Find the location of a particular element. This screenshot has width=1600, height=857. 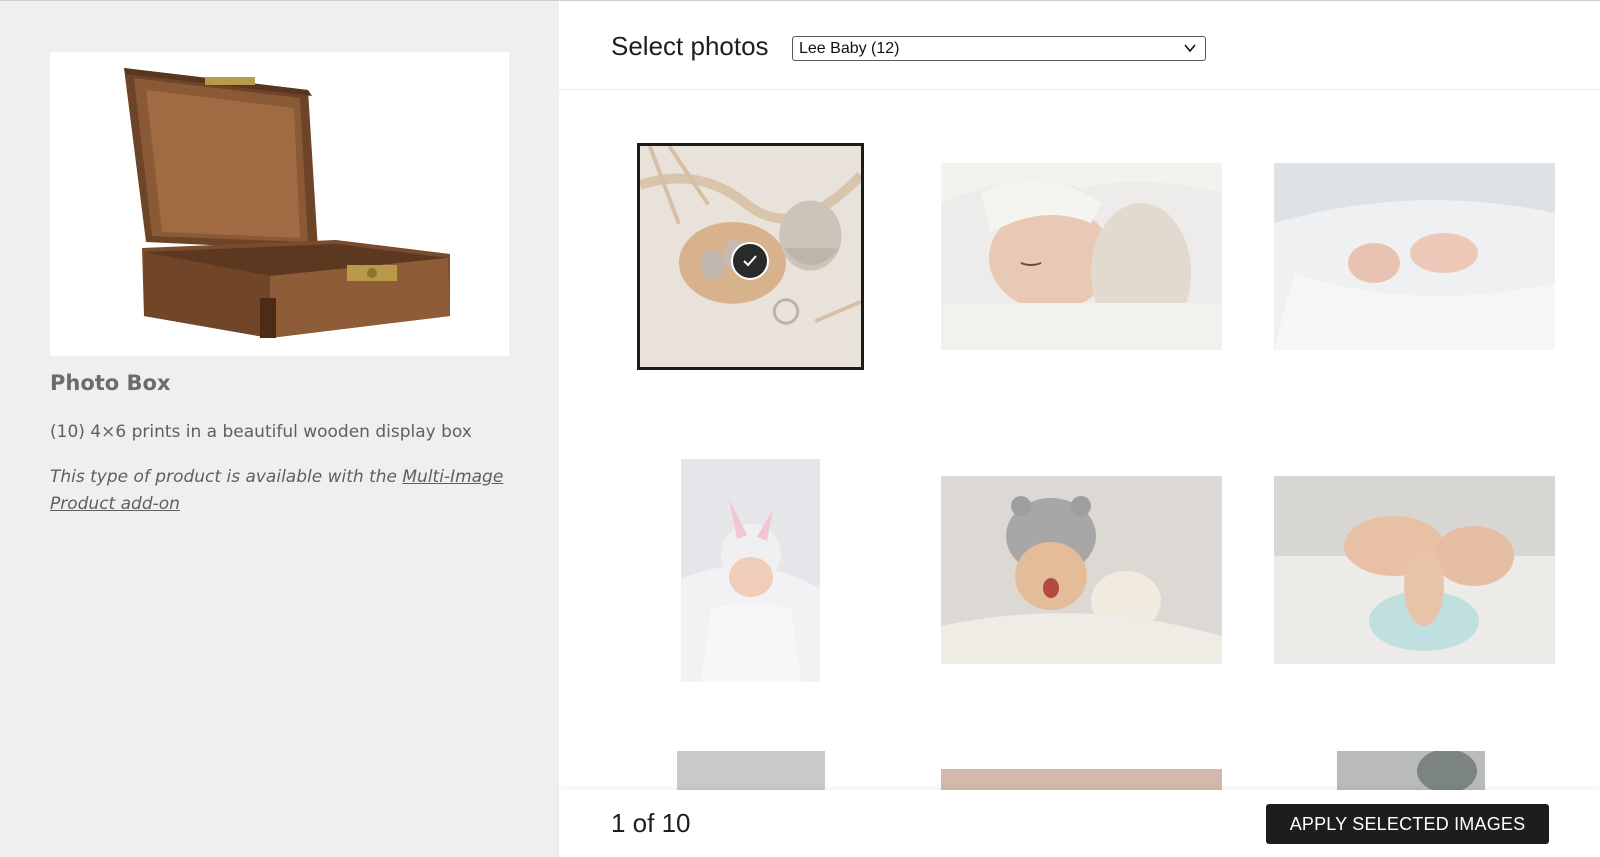

checkmark-icon is located at coordinates (750, 261).